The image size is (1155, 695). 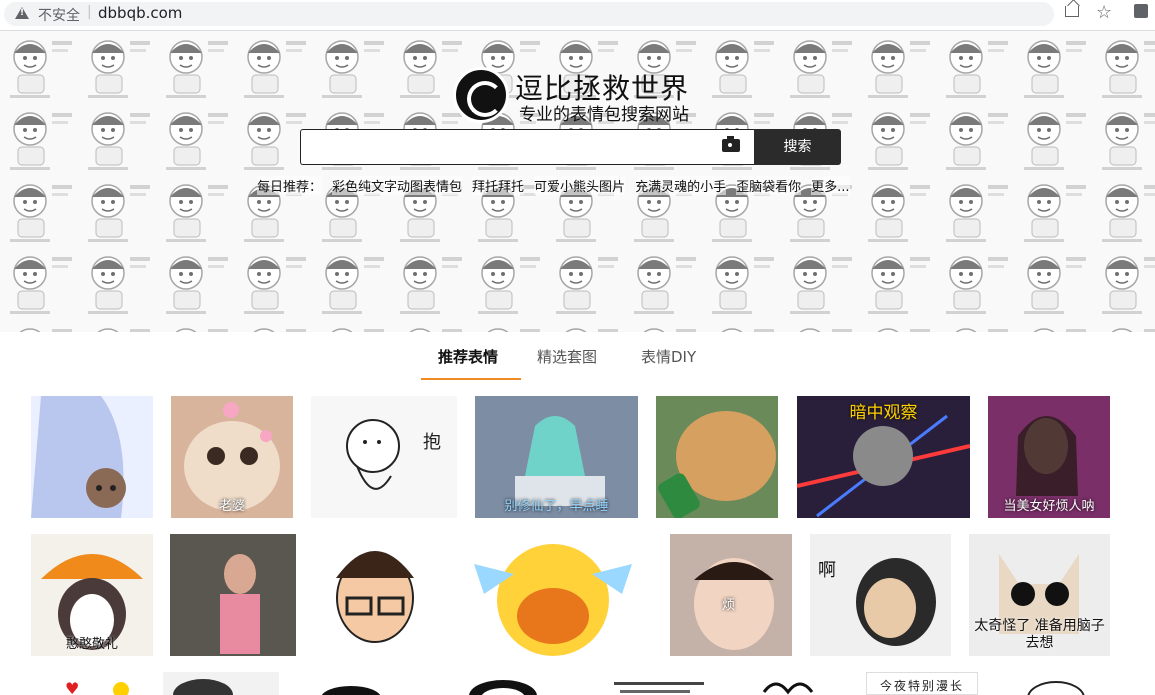 What do you see at coordinates (883, 457) in the screenshot?
I see `meme-tile: 暗中观察` at bounding box center [883, 457].